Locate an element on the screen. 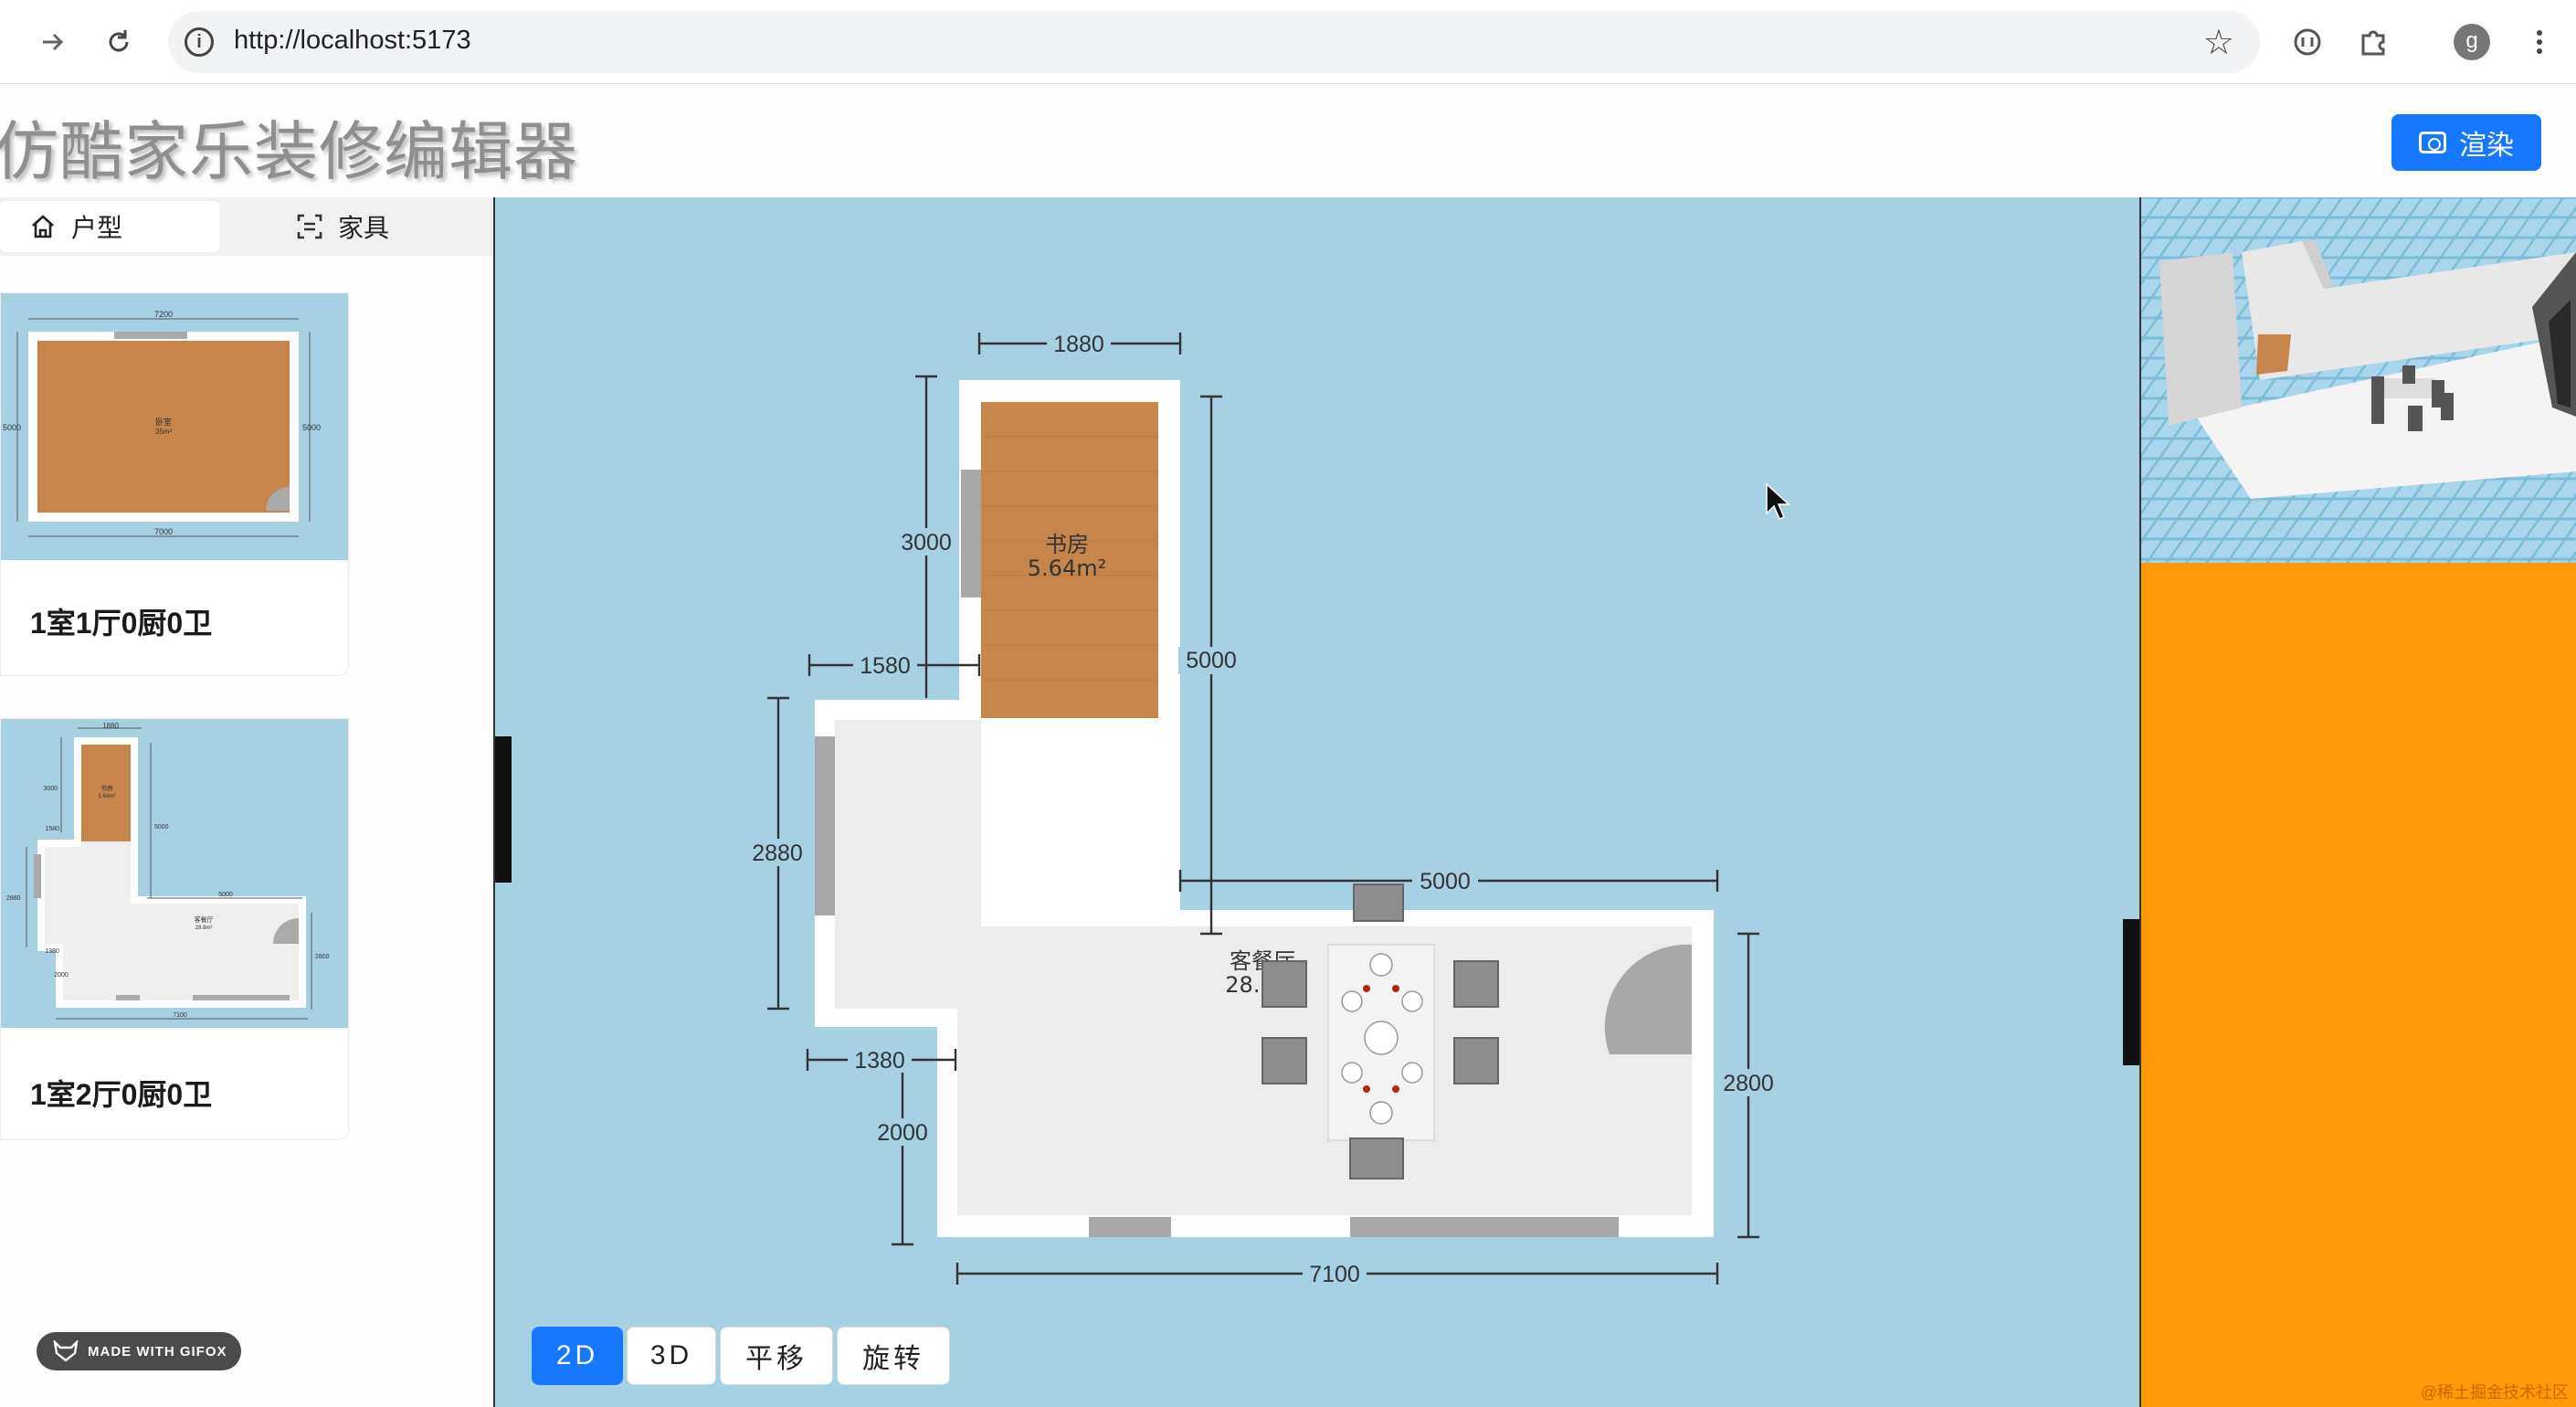 The width and height of the screenshot is (2576, 1407). study-window is located at coordinates (971, 534).